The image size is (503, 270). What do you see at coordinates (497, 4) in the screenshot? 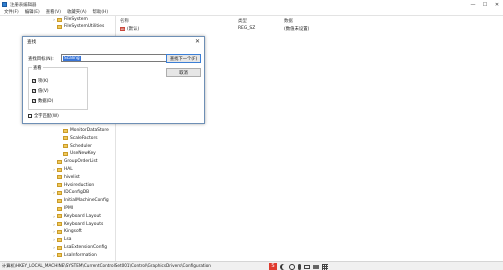
I see `close-button: ✕` at bounding box center [497, 4].